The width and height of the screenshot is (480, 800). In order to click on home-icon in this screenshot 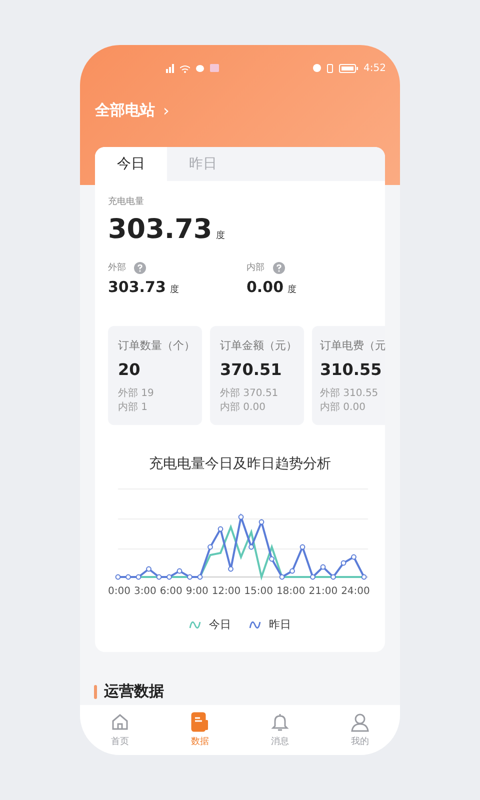, I will do `click(120, 722)`.